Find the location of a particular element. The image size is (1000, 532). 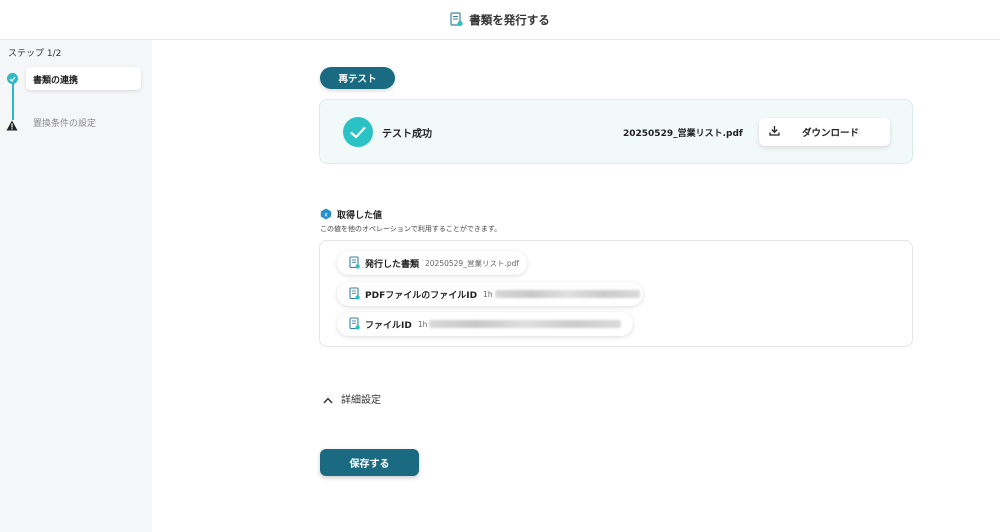

value-chip: 発行した書類 20250529_営業リスト.pdf is located at coordinates (432, 263).